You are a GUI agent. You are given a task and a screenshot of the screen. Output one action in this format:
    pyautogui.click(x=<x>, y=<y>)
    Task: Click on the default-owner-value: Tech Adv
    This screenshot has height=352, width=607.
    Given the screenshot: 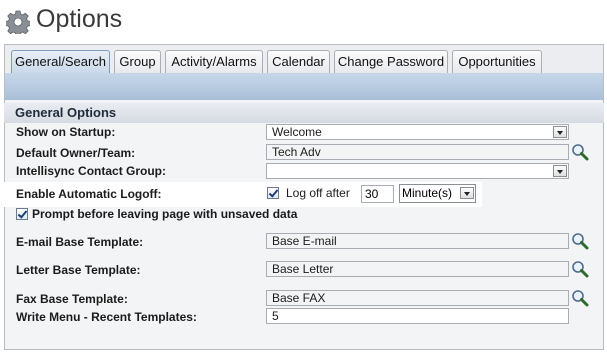 What is the action you would take?
    pyautogui.click(x=296, y=152)
    